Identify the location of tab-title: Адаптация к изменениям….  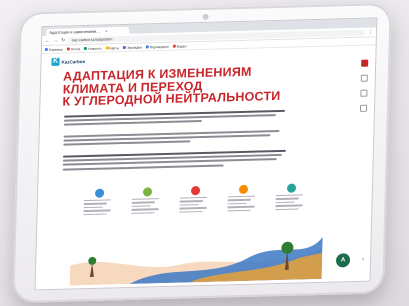
(75, 31).